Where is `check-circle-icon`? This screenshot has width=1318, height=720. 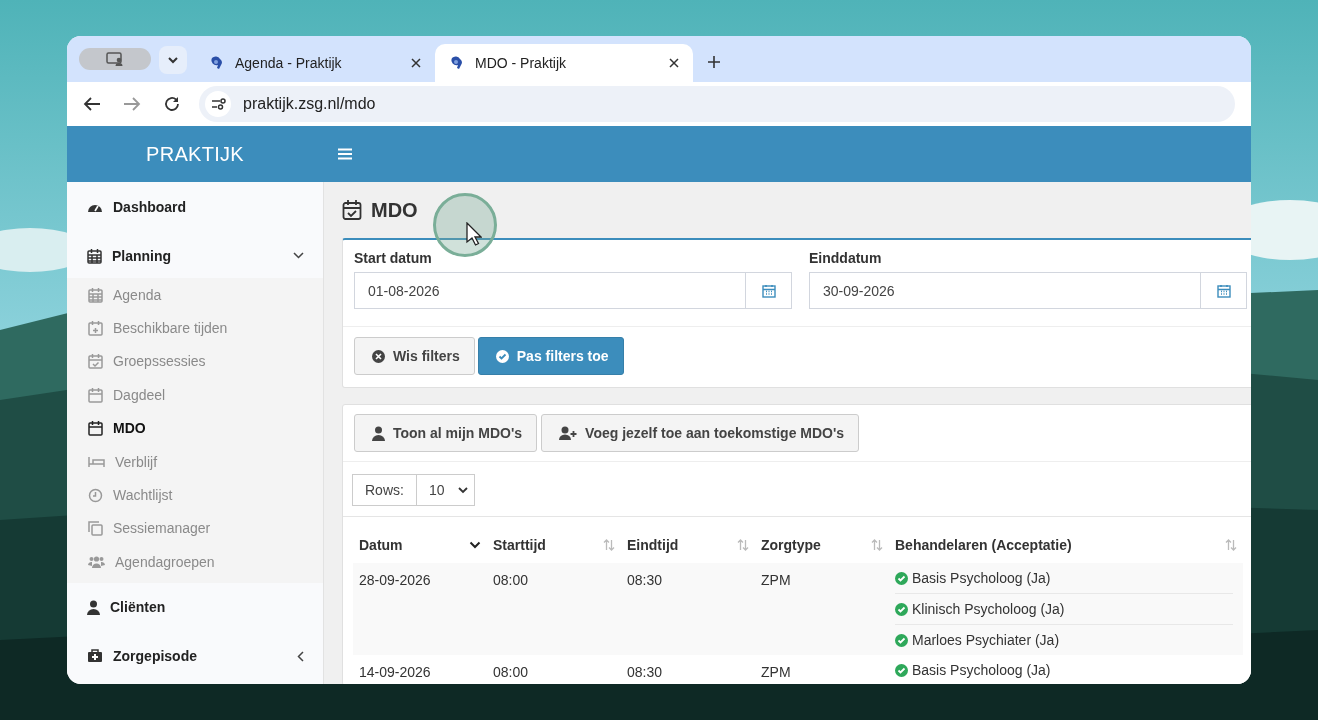 check-circle-icon is located at coordinates (502, 356).